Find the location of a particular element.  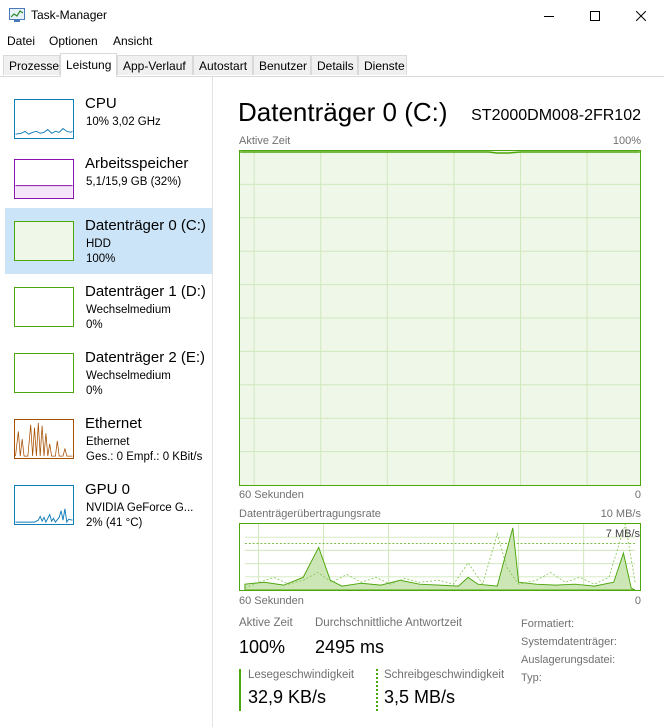

graph-2-min-label: 0 is located at coordinates (637, 601).